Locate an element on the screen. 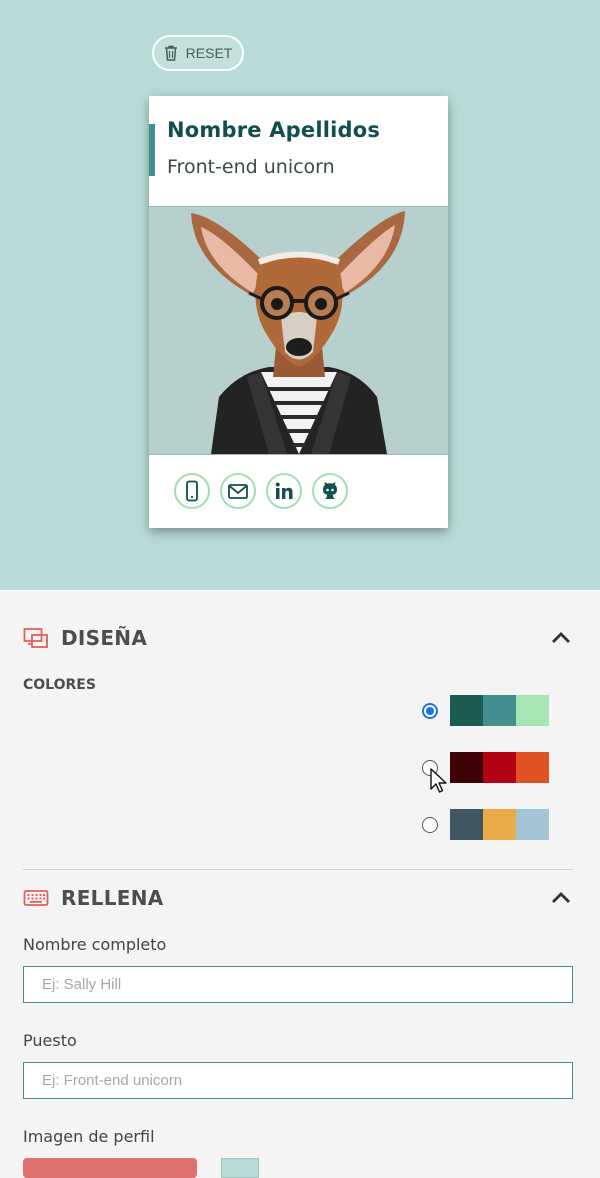  profile-image-thumbnail is located at coordinates (240, 1168).